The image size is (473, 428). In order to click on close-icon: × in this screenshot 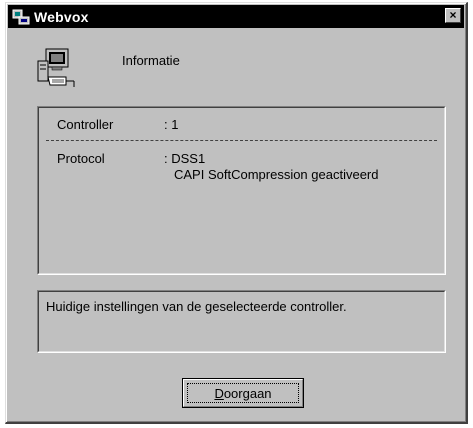, I will do `click(453, 15)`.